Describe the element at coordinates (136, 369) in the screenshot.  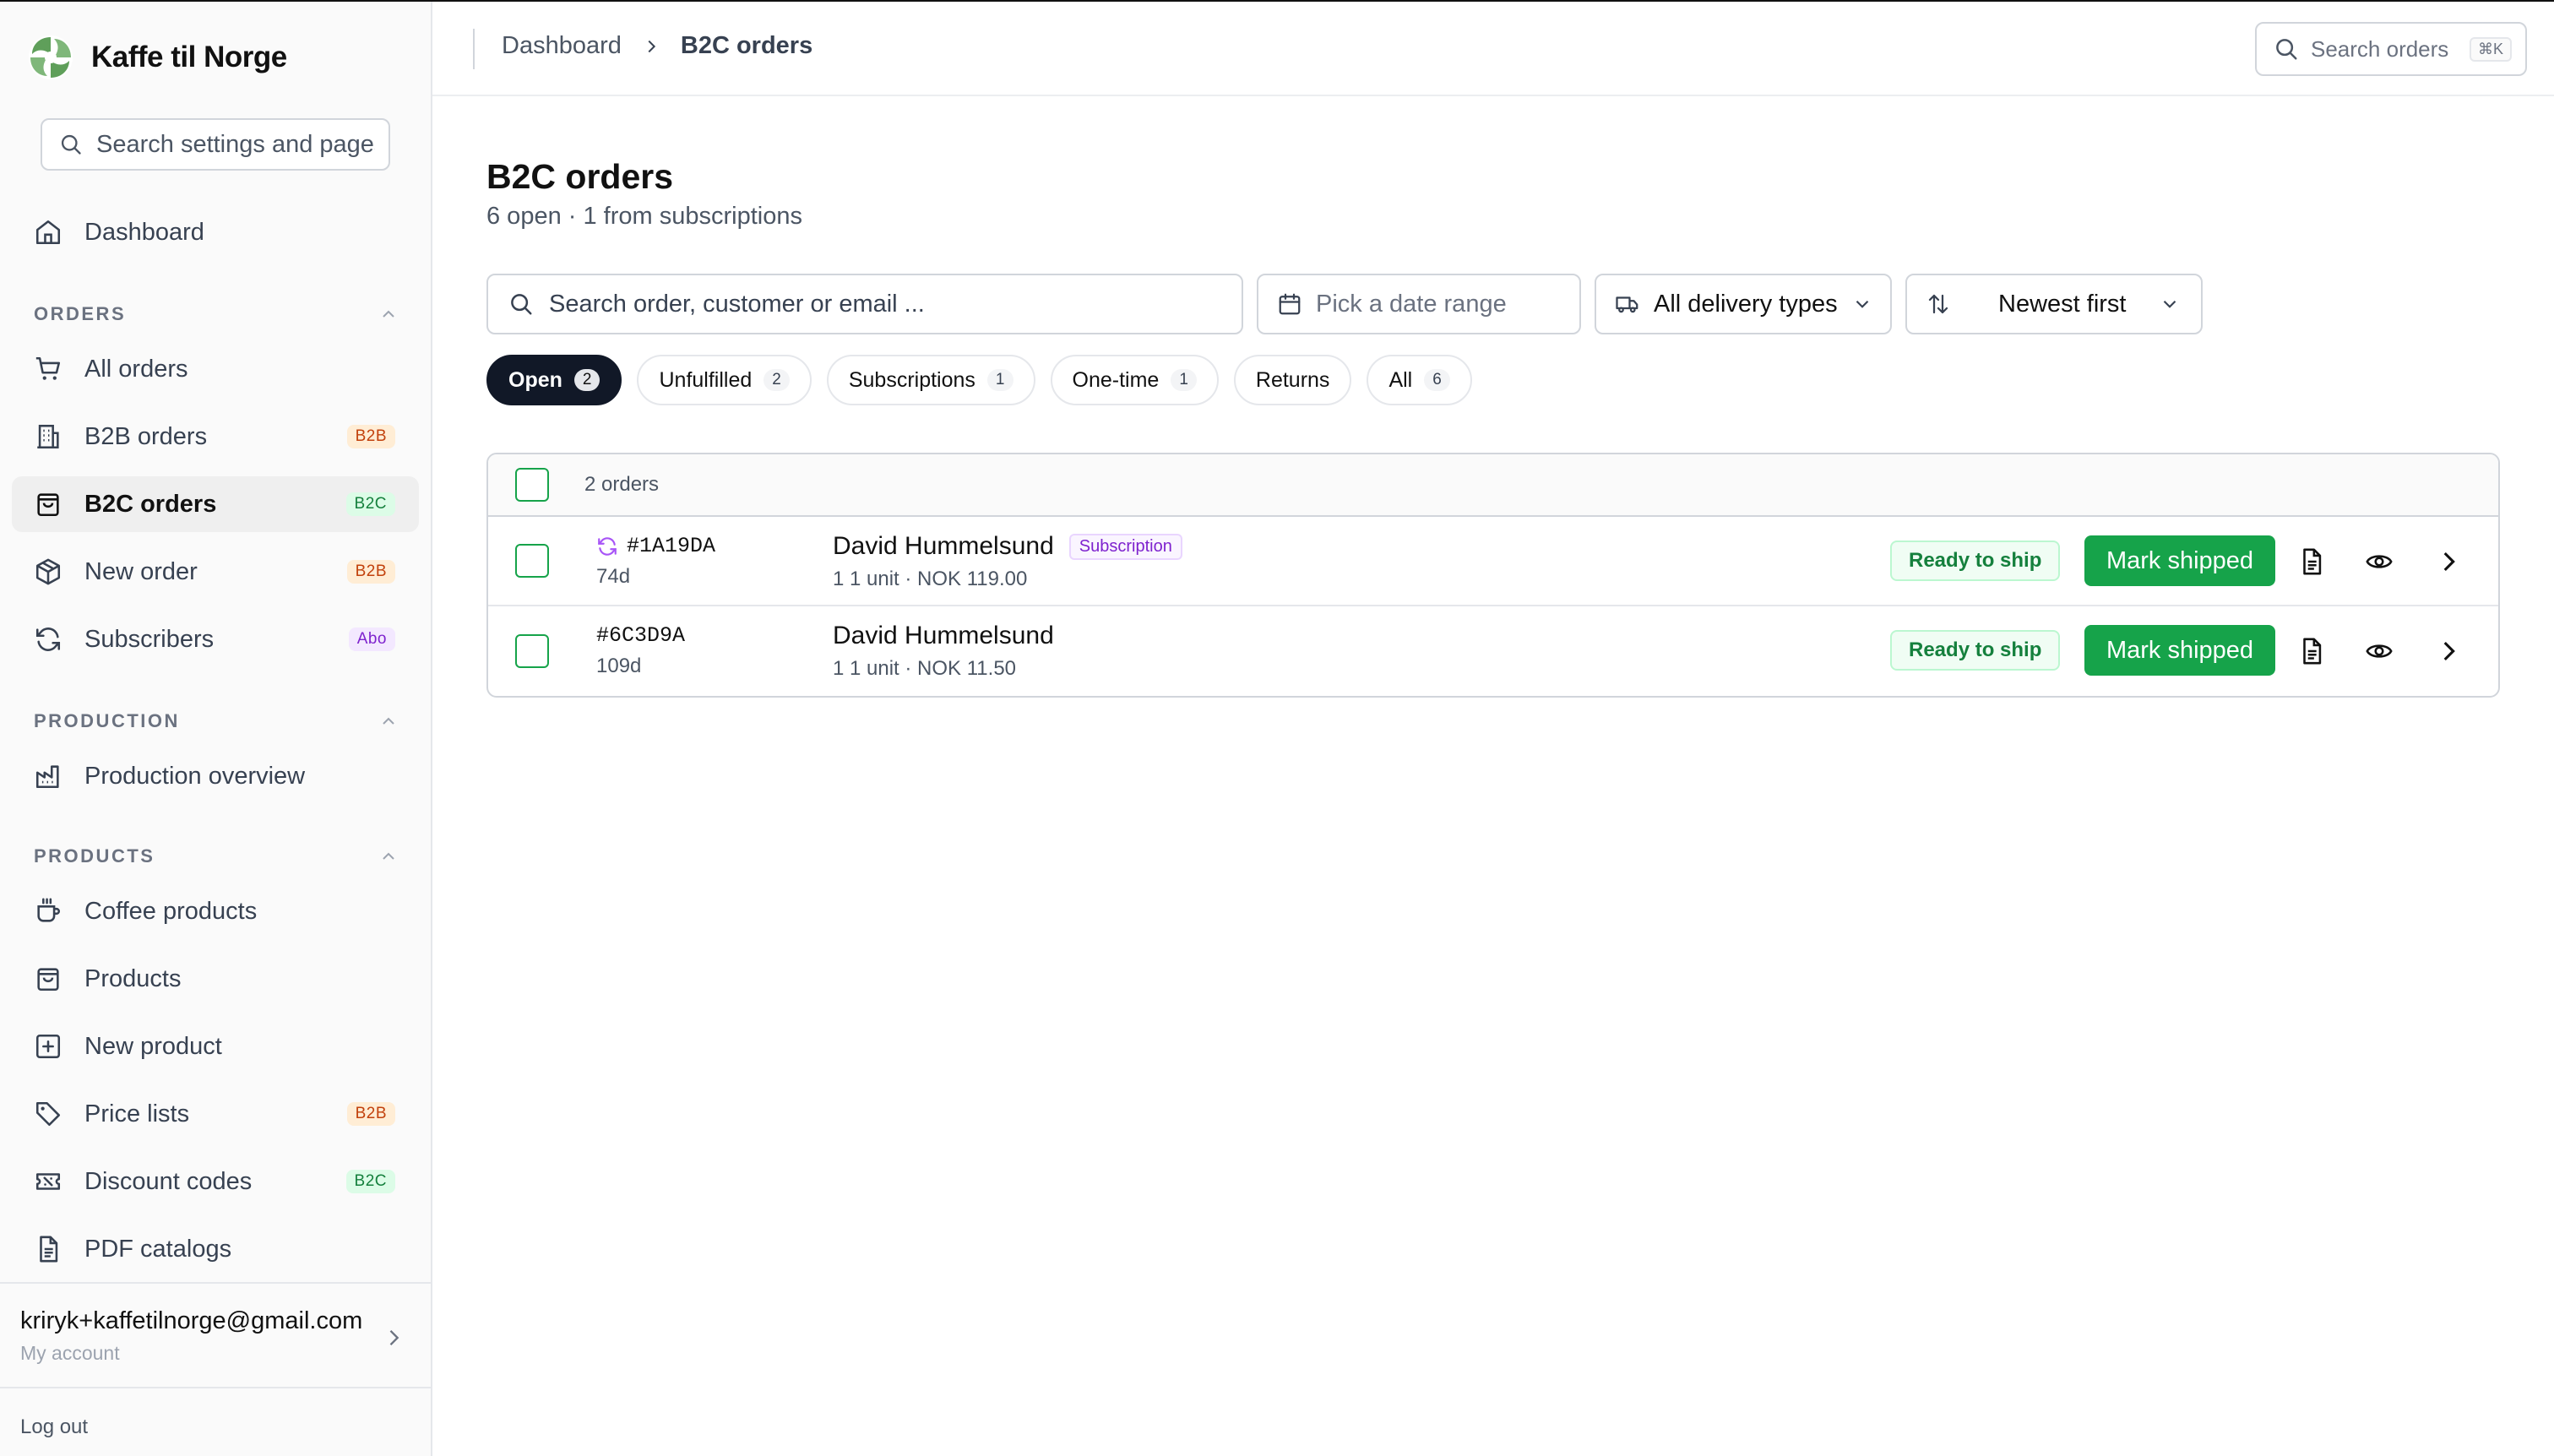
I see `sidebar-item-label: All orders` at that location.